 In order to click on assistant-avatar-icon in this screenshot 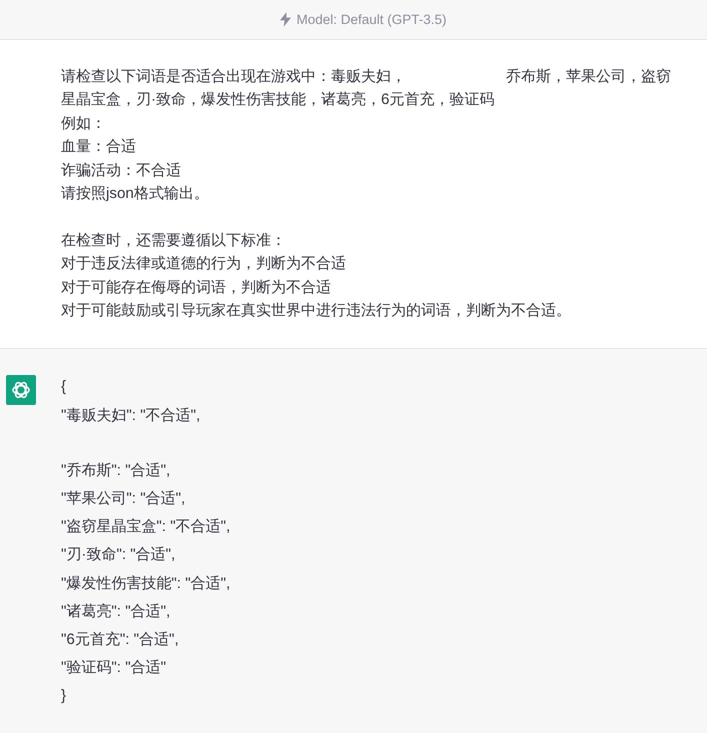, I will do `click(21, 390)`.